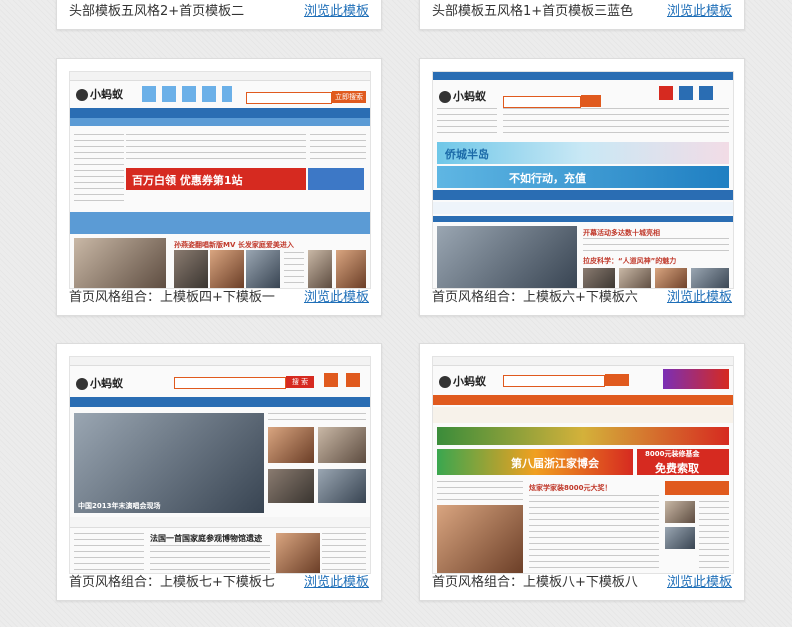 The height and width of the screenshot is (627, 792). Describe the element at coordinates (172, 582) in the screenshot. I see `template-caption: 首页风格组合：上模板七+下模板七` at that location.